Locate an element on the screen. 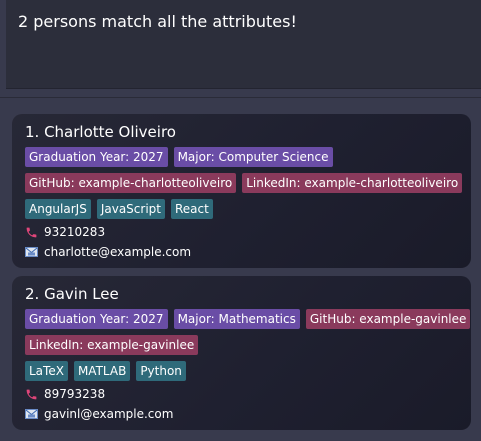  phone-row: 93210283 is located at coordinates (241, 232).